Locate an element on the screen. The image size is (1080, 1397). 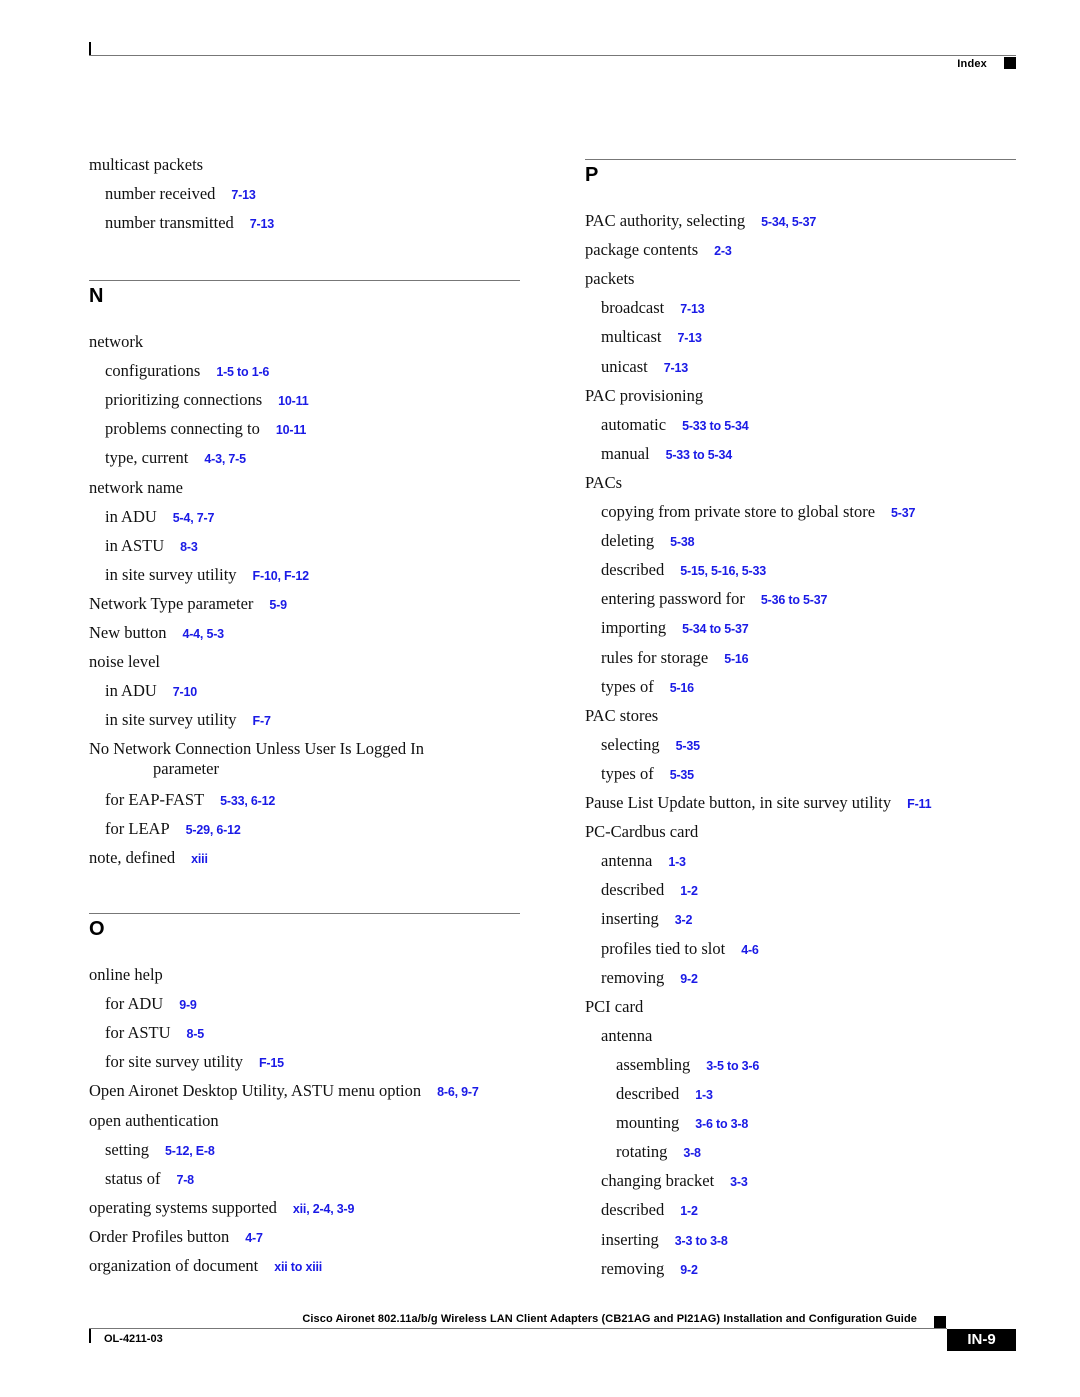
section-rule is located at coordinates (800, 159).